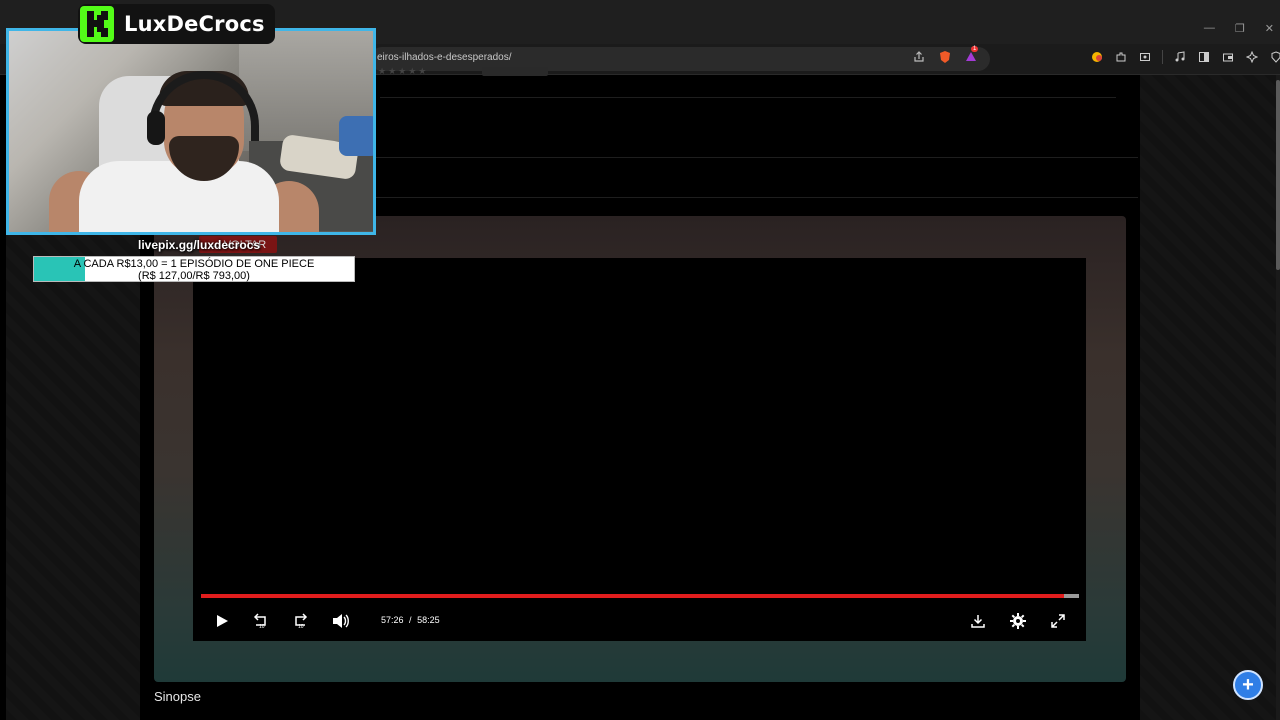 The height and width of the screenshot is (720, 1280). I want to click on scrollbar-thumb, so click(1278, 175).